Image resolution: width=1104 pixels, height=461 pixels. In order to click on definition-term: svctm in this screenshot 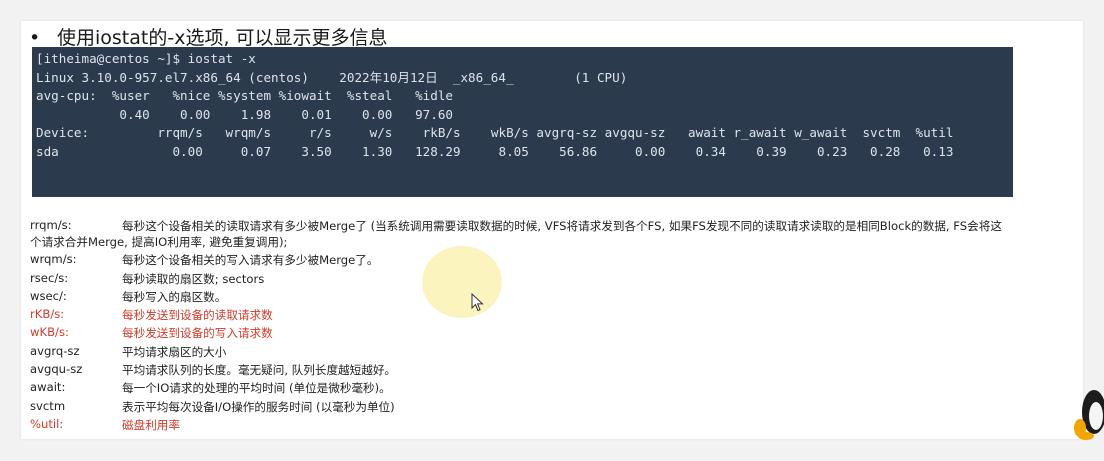, I will do `click(48, 405)`.